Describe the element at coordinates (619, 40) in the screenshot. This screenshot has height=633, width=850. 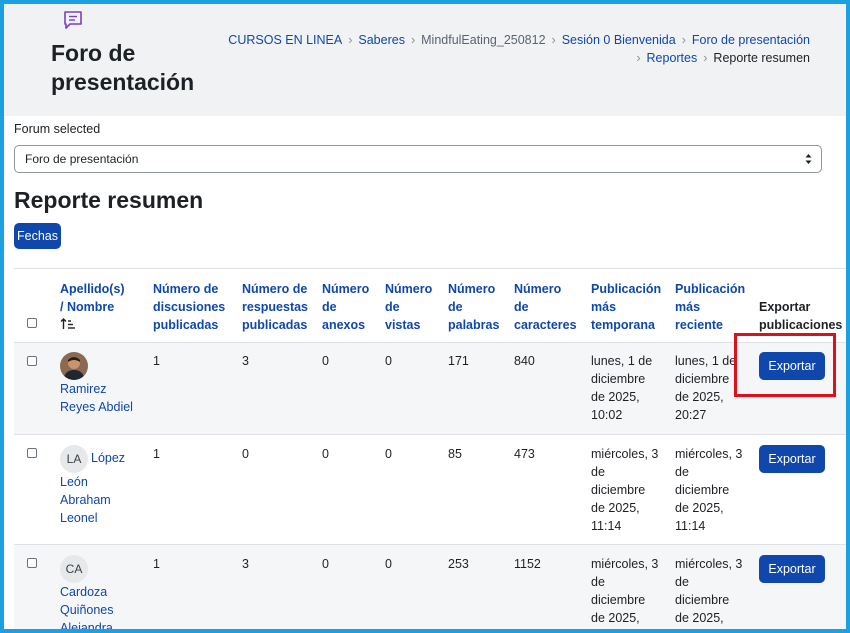
I see `breadcrumb-item-session: Sesión 0 Bienvenida` at that location.